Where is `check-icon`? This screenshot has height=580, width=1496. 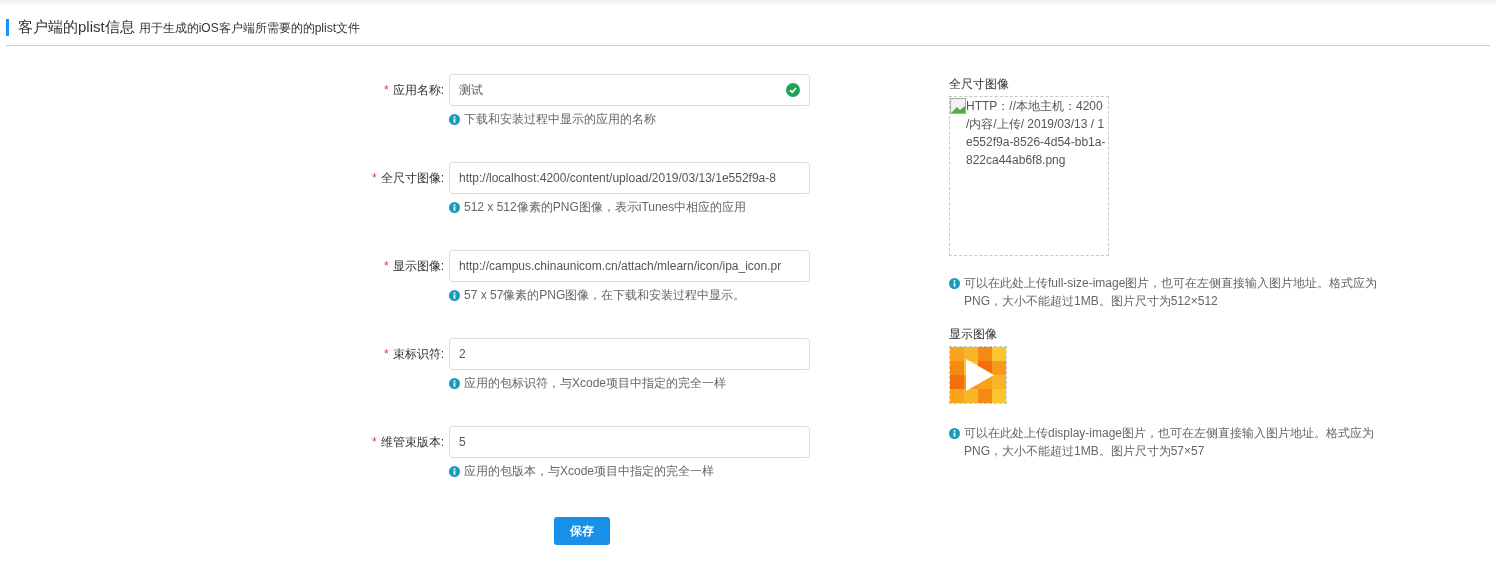 check-icon is located at coordinates (793, 90).